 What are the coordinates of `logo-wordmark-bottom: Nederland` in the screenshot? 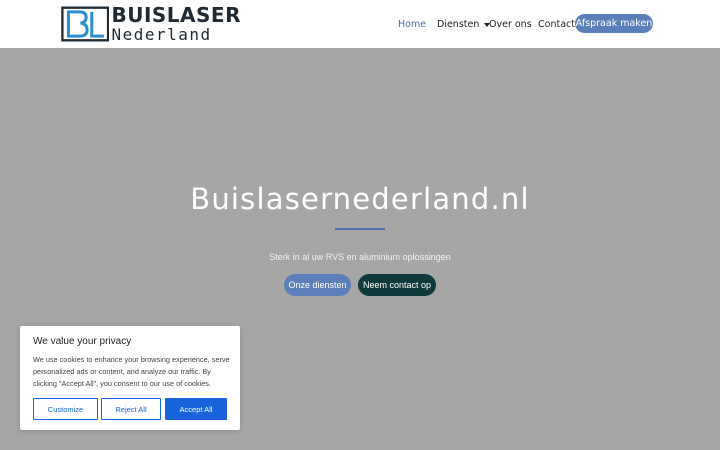 It's located at (161, 34).